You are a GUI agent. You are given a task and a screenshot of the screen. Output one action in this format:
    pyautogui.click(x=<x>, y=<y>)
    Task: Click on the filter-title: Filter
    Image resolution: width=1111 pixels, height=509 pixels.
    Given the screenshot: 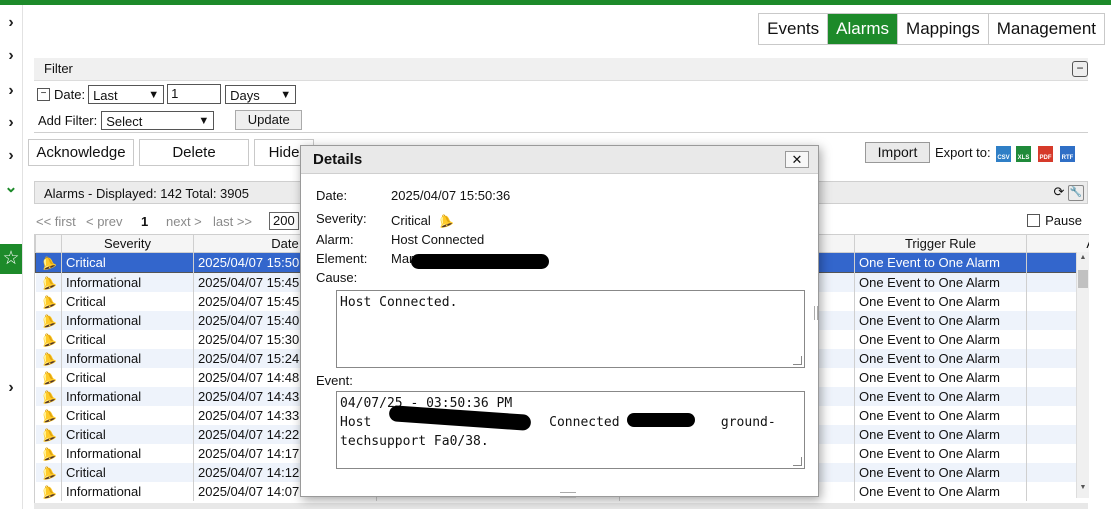 What is the action you would take?
    pyautogui.click(x=58, y=68)
    